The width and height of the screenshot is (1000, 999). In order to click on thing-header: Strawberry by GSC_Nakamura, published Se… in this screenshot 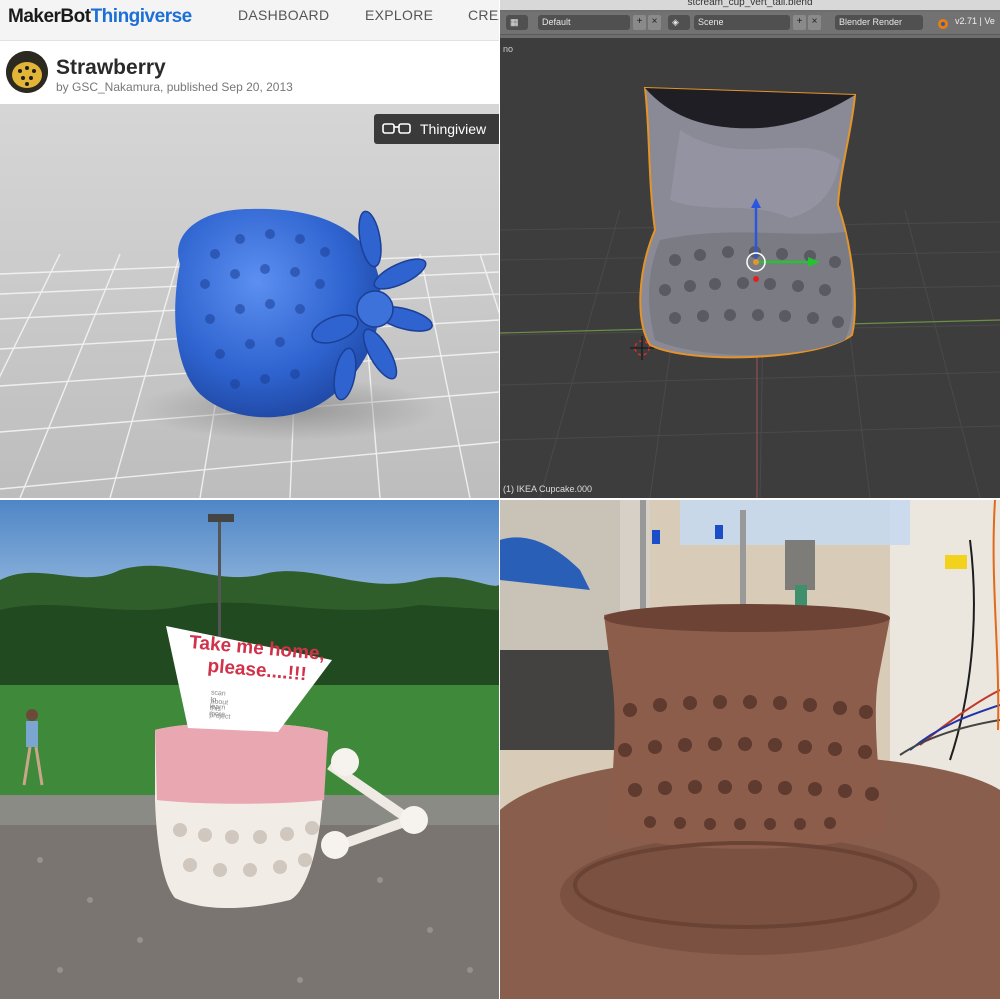, I will do `click(249, 72)`.